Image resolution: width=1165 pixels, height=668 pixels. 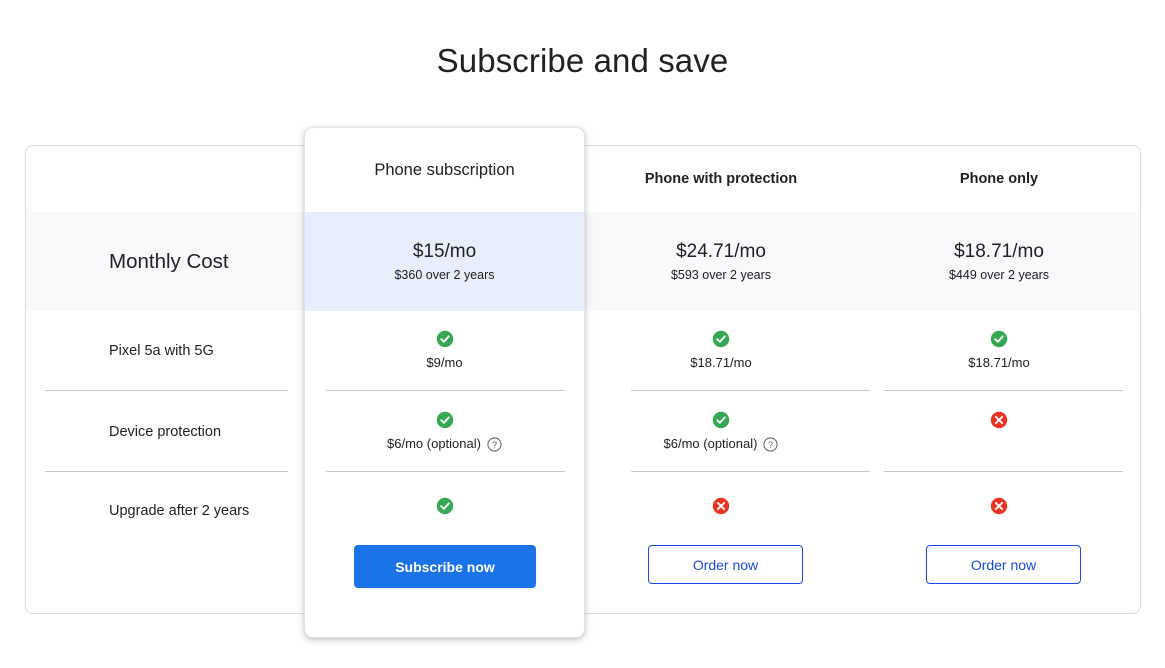 I want to click on cell-note-device-protection-phone-with-protection: $6/mo (optional) ?, so click(x=721, y=444).